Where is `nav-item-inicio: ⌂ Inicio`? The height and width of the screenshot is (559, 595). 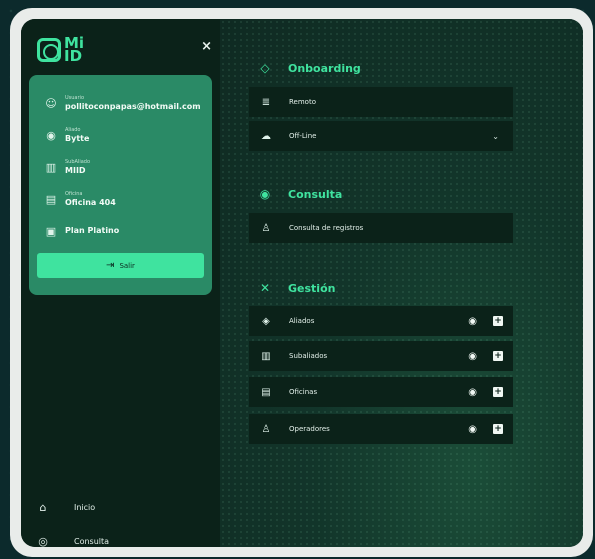
nav-item-inicio: ⌂ Inicio is located at coordinates (66, 507).